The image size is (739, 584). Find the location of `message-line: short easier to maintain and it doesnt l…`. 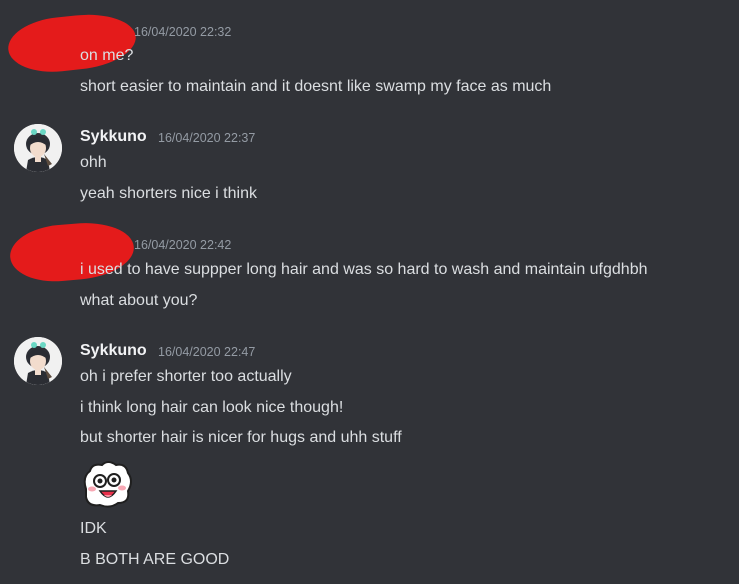

message-line: short easier to maintain and it doesnt l… is located at coordinates (316, 86).